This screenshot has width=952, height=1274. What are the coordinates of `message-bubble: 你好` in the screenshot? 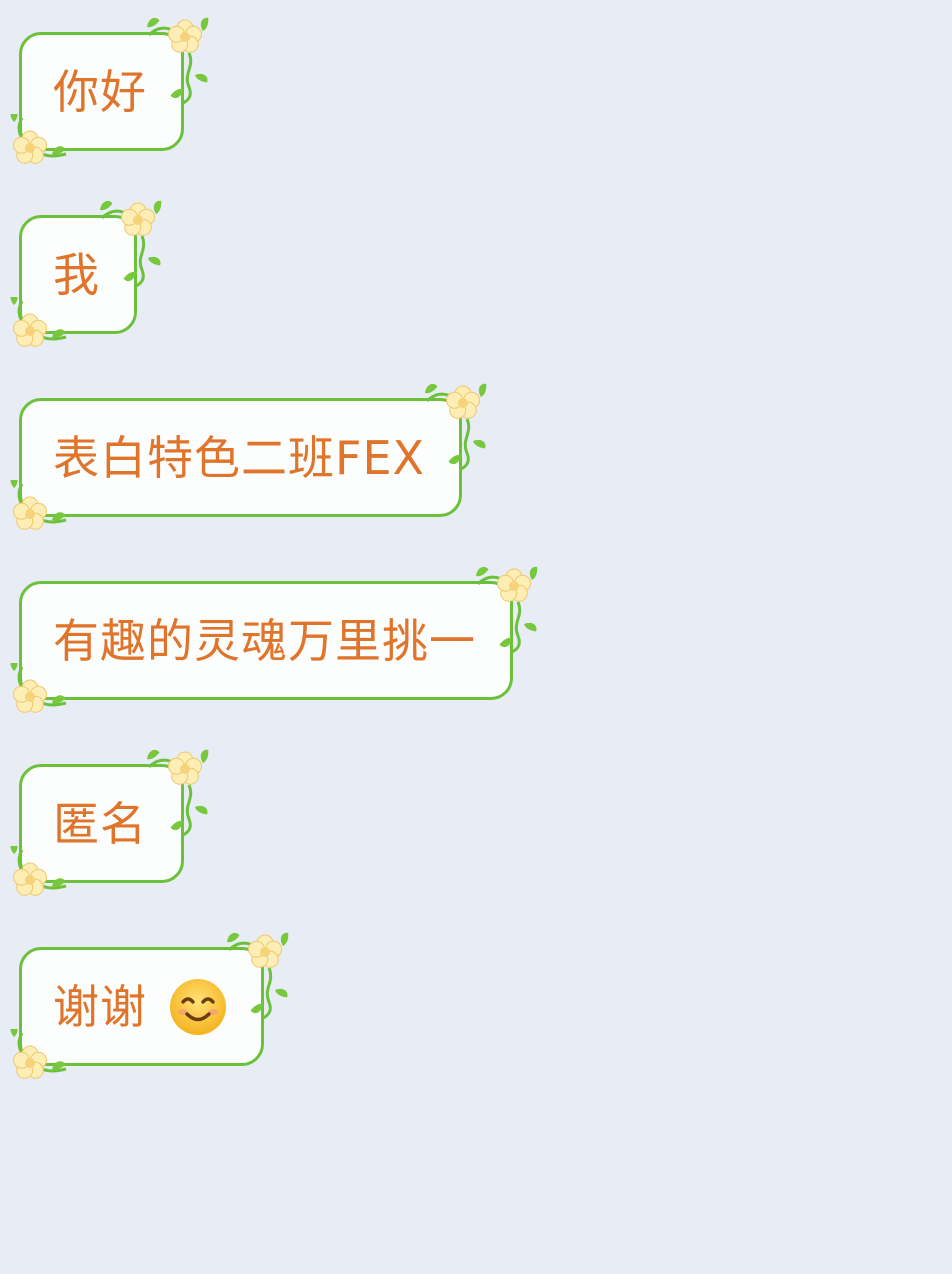 It's located at (110, 89).